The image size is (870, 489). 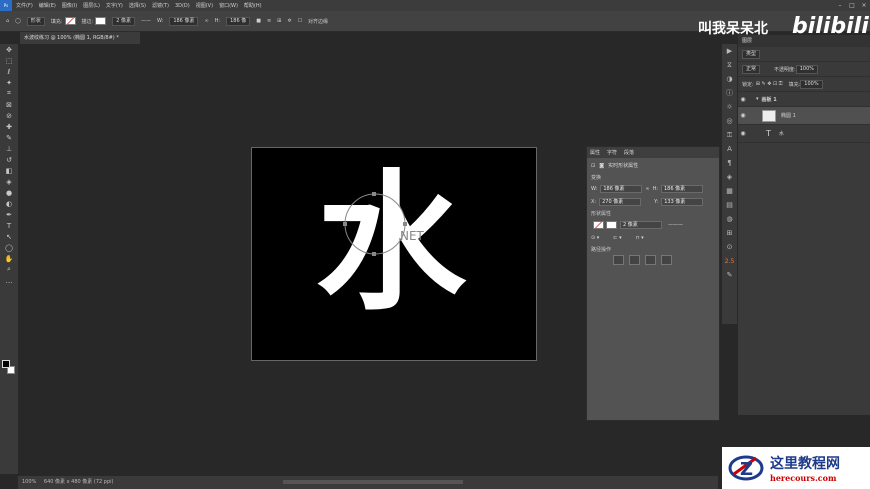 I want to click on healing-brush-icon: ✚, so click(x=9, y=126).